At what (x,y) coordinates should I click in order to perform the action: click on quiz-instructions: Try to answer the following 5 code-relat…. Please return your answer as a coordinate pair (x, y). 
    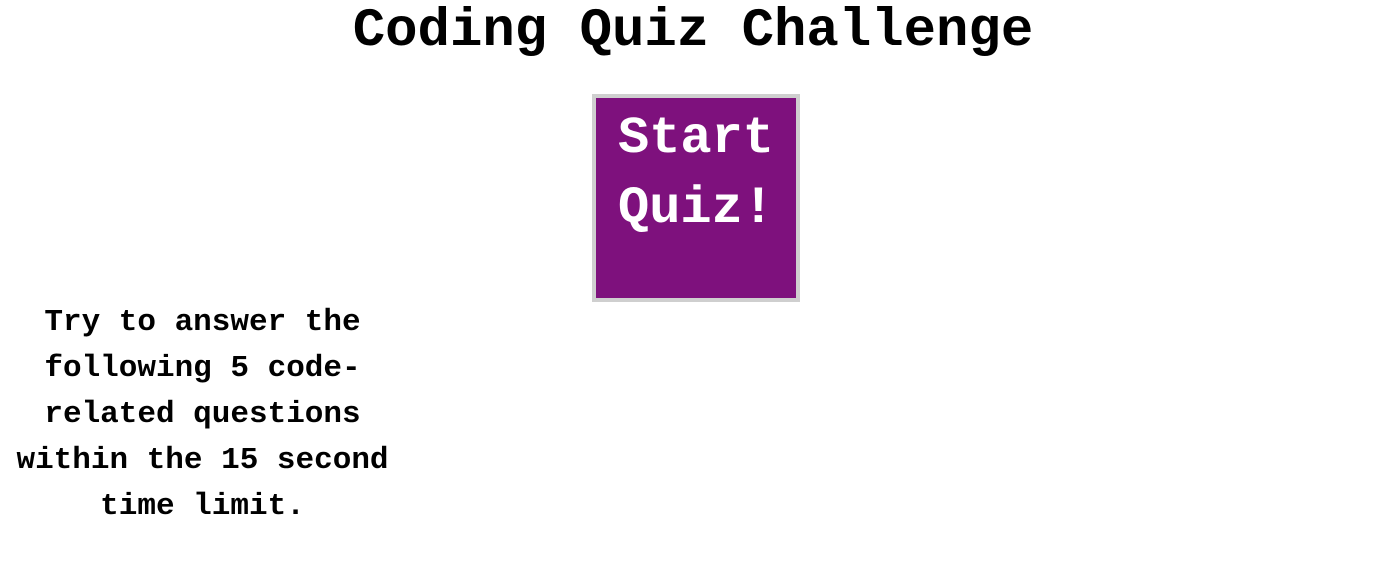
    Looking at the image, I should click on (202, 414).